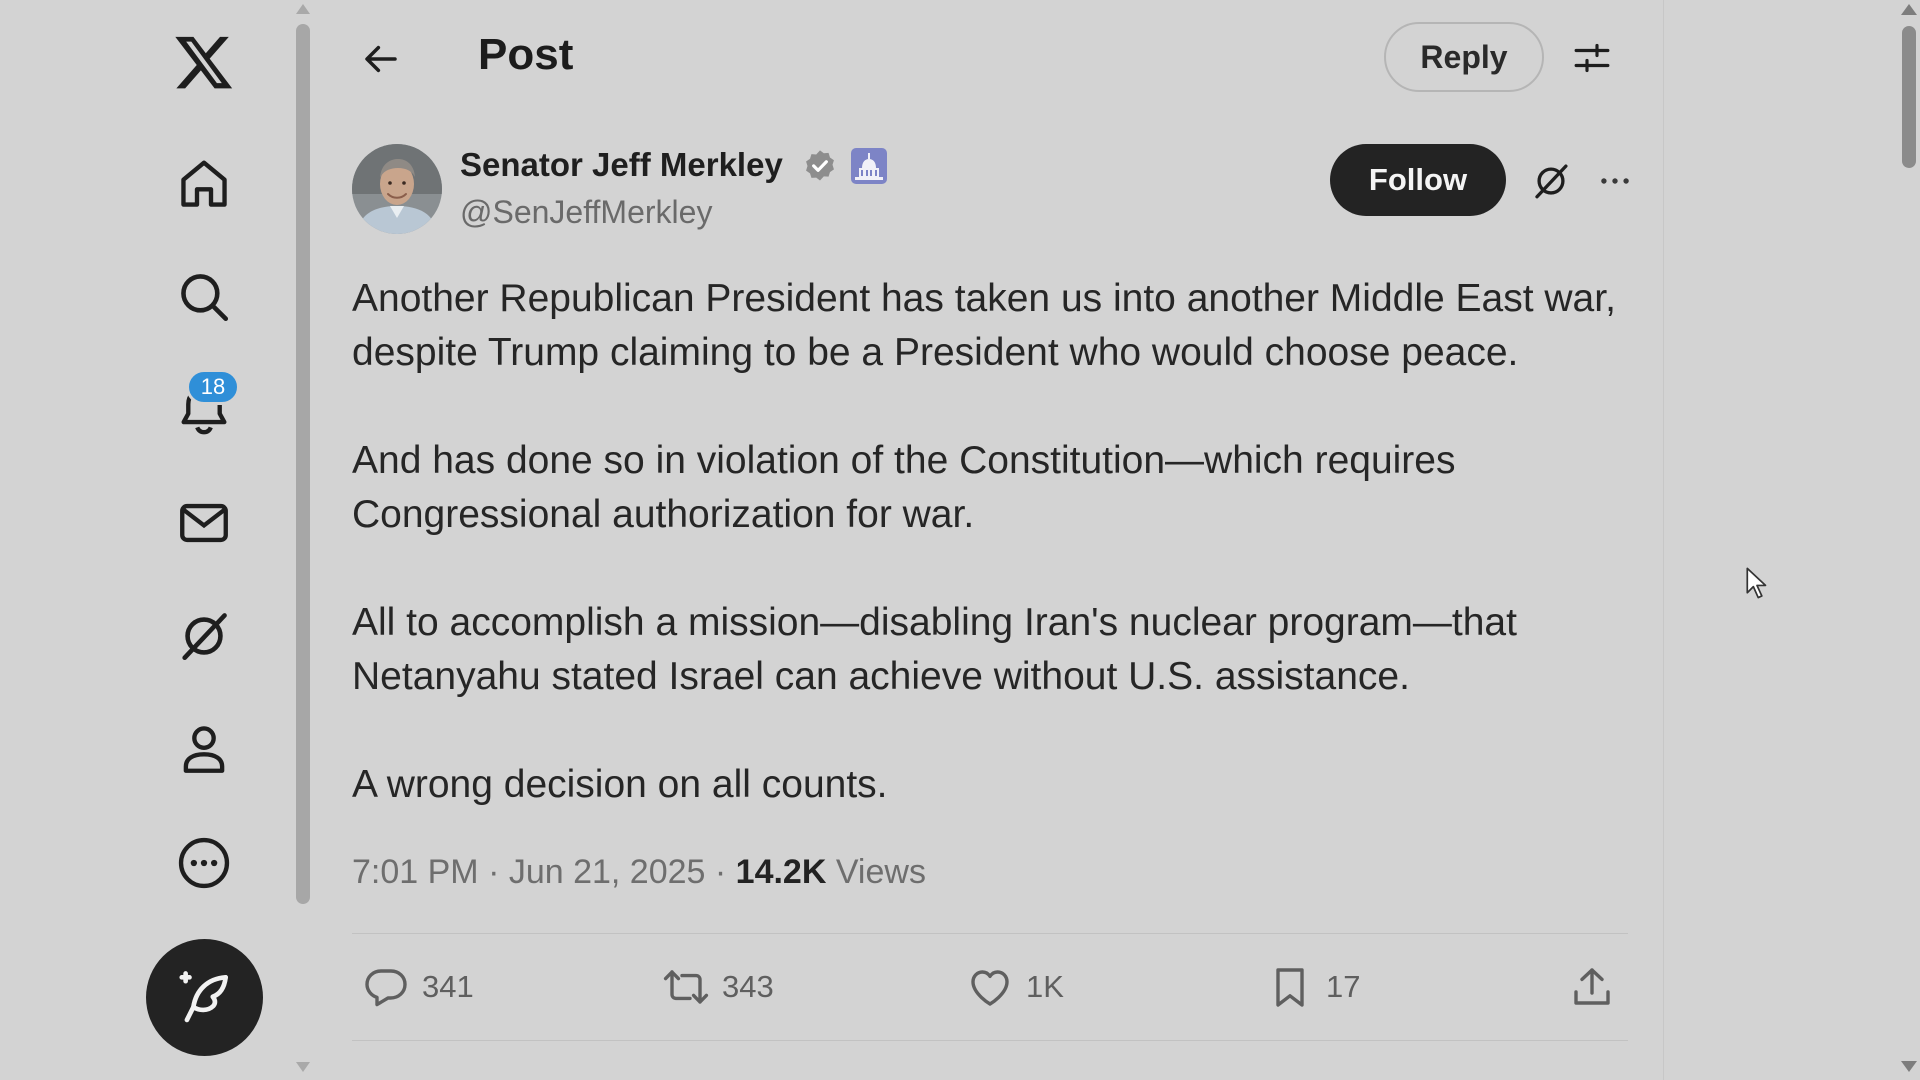 This screenshot has height=1080, width=1920. I want to click on post-header: Post Reply, so click(990, 60).